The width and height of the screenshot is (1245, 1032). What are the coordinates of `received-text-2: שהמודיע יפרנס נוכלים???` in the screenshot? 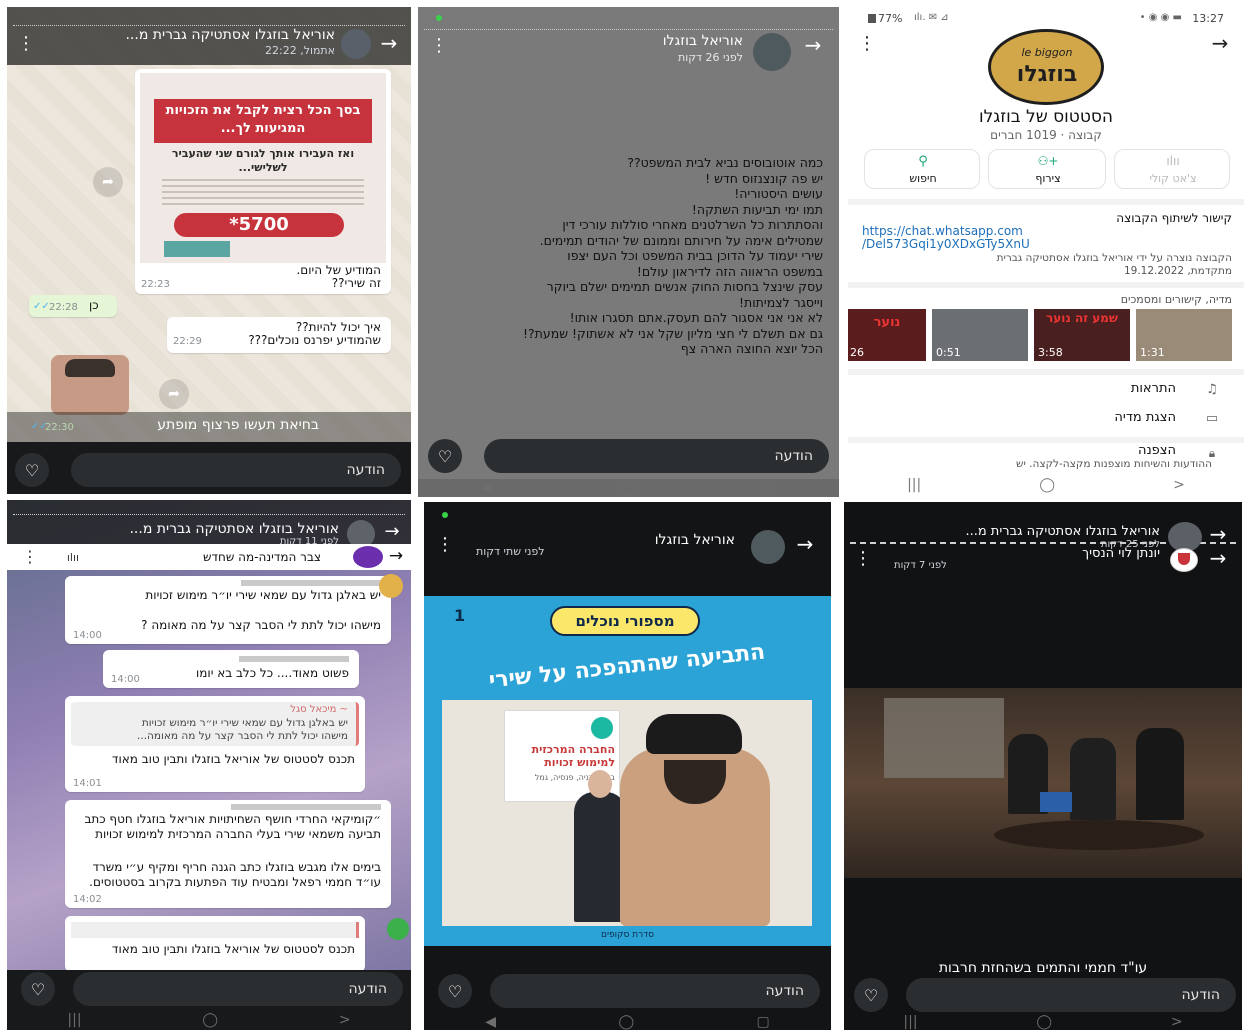 It's located at (314, 340).